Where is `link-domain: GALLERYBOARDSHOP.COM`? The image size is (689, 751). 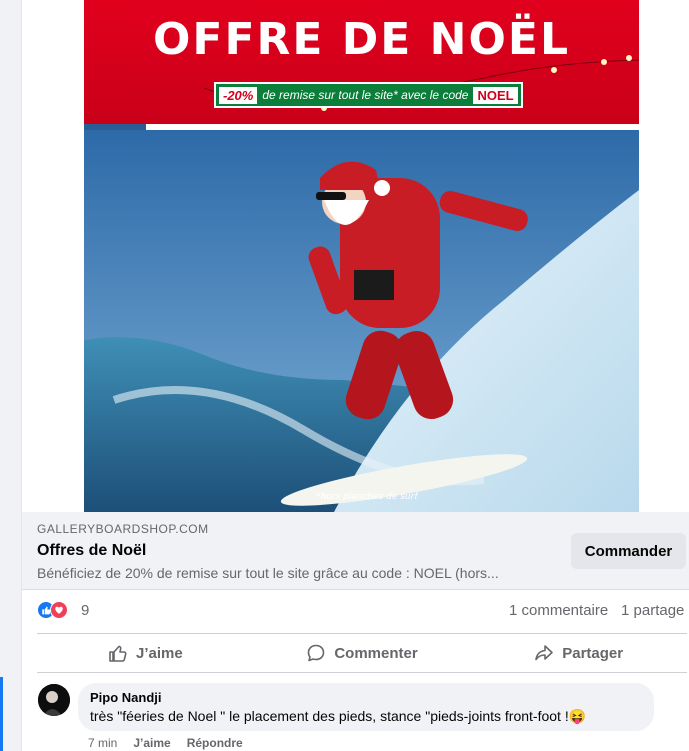
link-domain: GALLERYBOARDSHOP.COM is located at coordinates (123, 529).